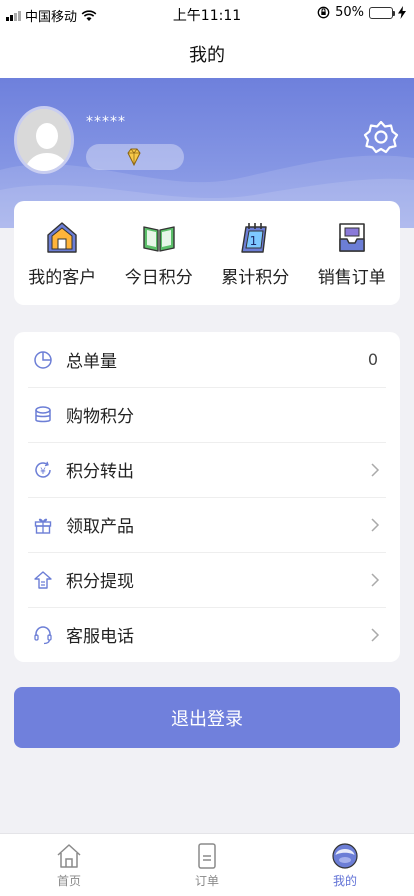  Describe the element at coordinates (91, 362) in the screenshot. I see `menu-row-label: 总单量` at that location.